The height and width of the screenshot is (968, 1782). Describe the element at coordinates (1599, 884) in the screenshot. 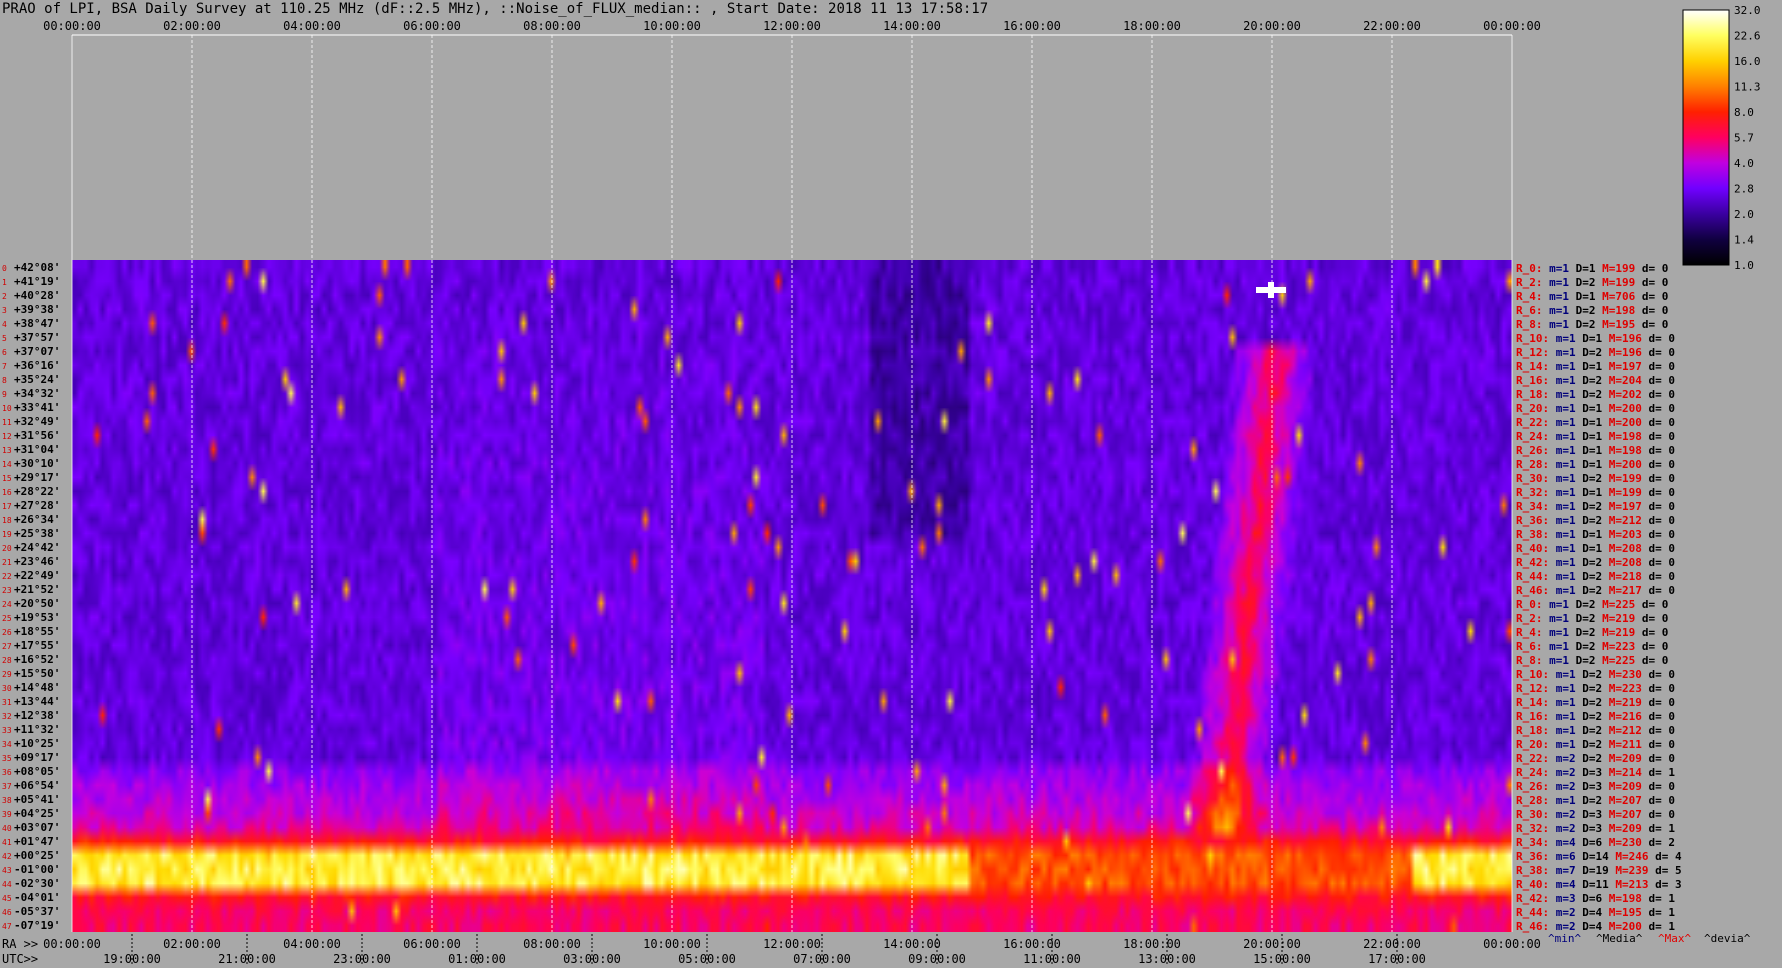

I see `row-stat-line: R_40: m=4 D=11 M=213 d= 3` at that location.